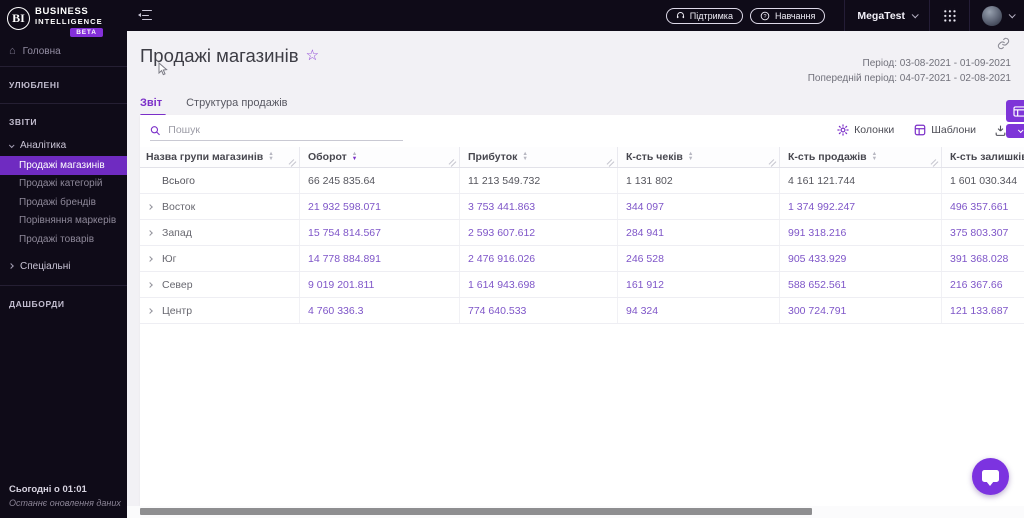 The width and height of the screenshot is (1024, 518). I want to click on cell-value: 1 374 992.247, so click(861, 206).